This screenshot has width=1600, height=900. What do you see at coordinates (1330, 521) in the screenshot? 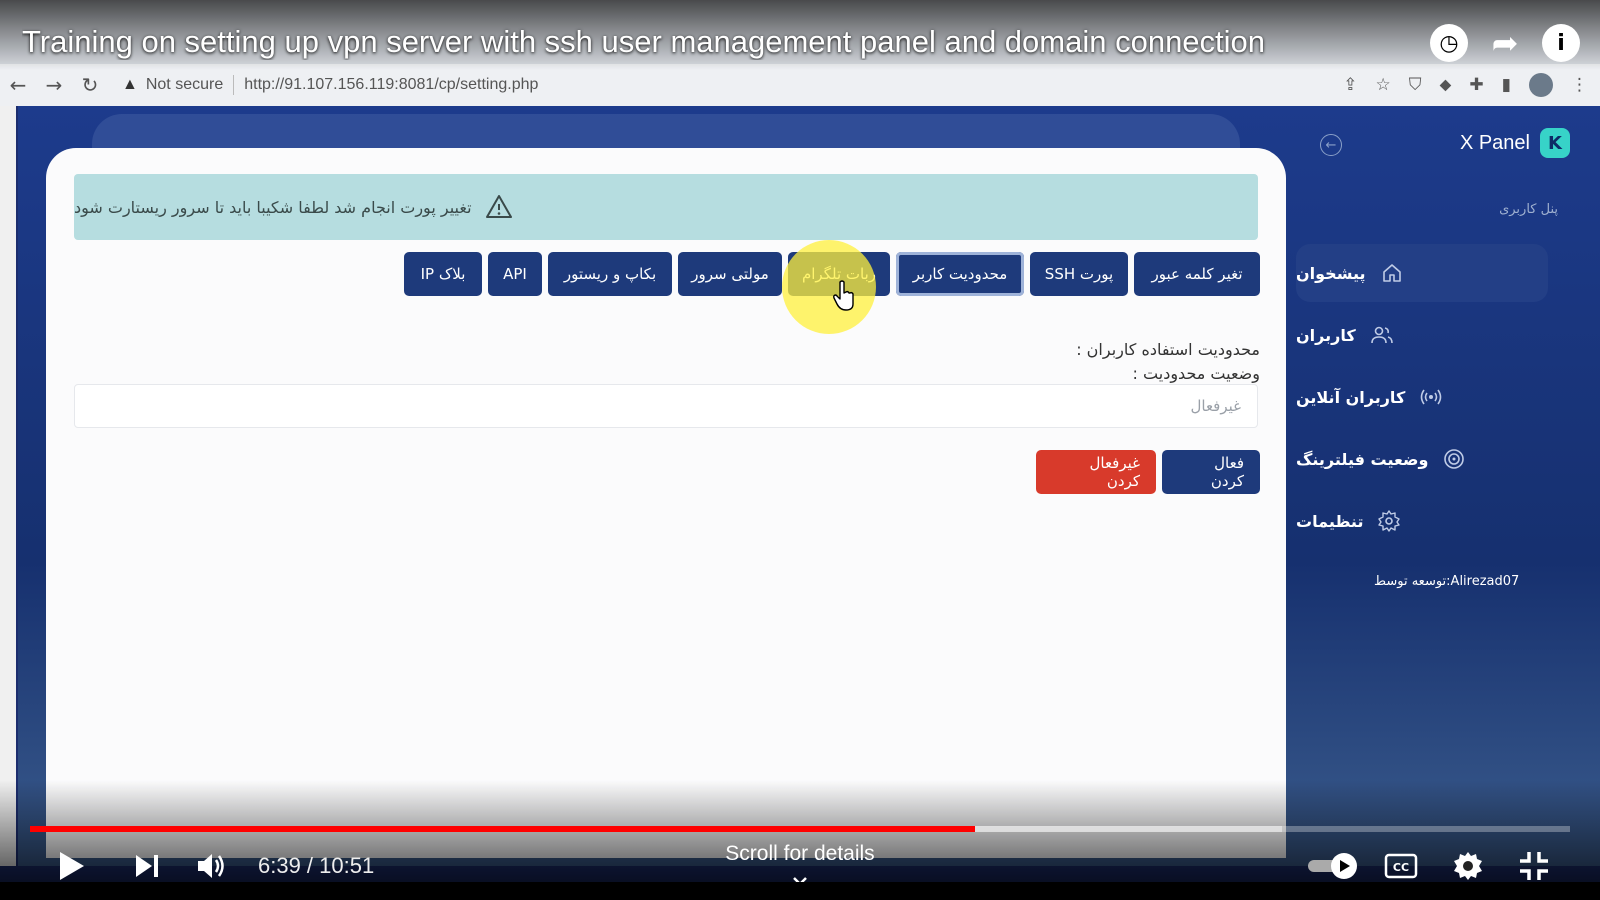
I see `sidebar-item-label: تنظیمات` at bounding box center [1330, 521].